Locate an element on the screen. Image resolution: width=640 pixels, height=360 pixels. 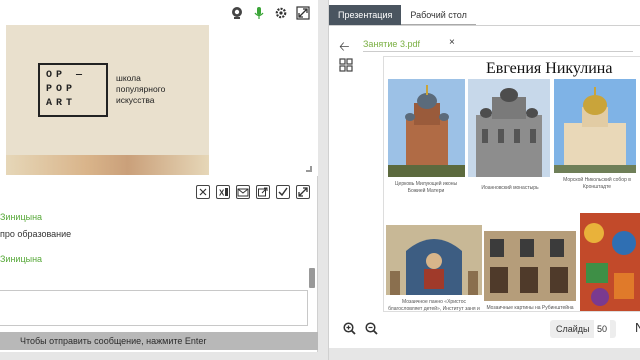
slides-label: Слайды is located at coordinates (573, 329).